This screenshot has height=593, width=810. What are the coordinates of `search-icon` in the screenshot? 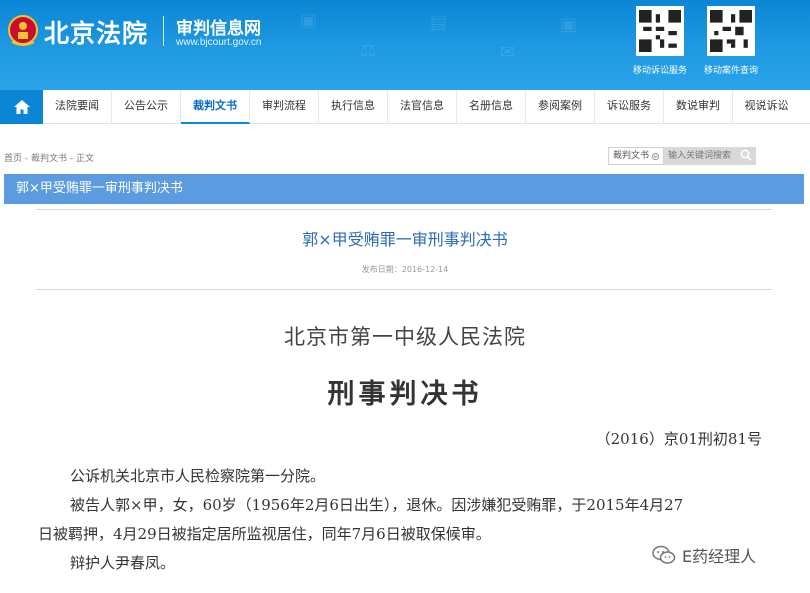 It's located at (746, 155).